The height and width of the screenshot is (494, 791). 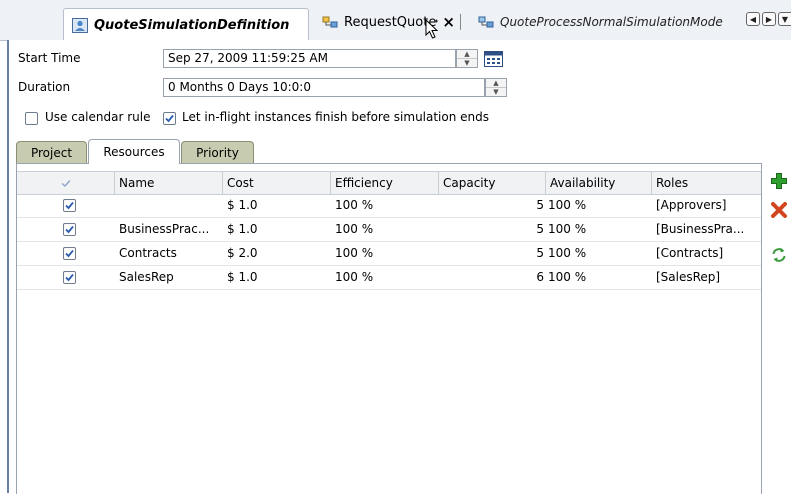 I want to click on cell-roles: [Contracts], so click(x=706, y=253).